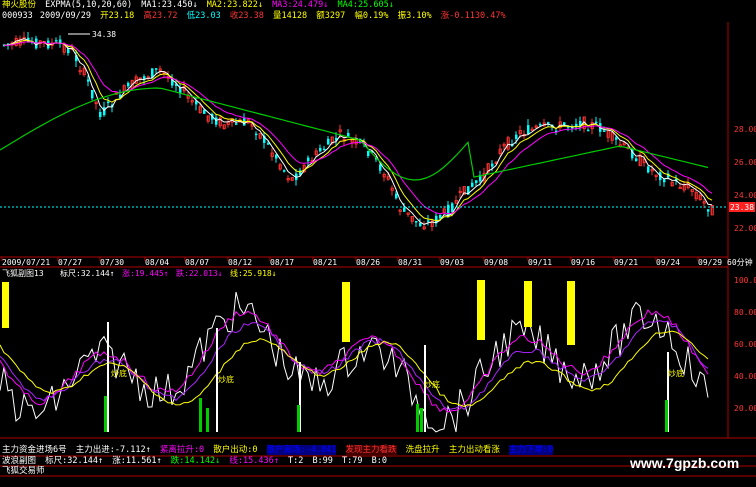 Image resolution: width=756 pixels, height=487 pixels. What do you see at coordinates (685, 463) in the screenshot?
I see `watermark: www.7gpzb.com` at bounding box center [685, 463].